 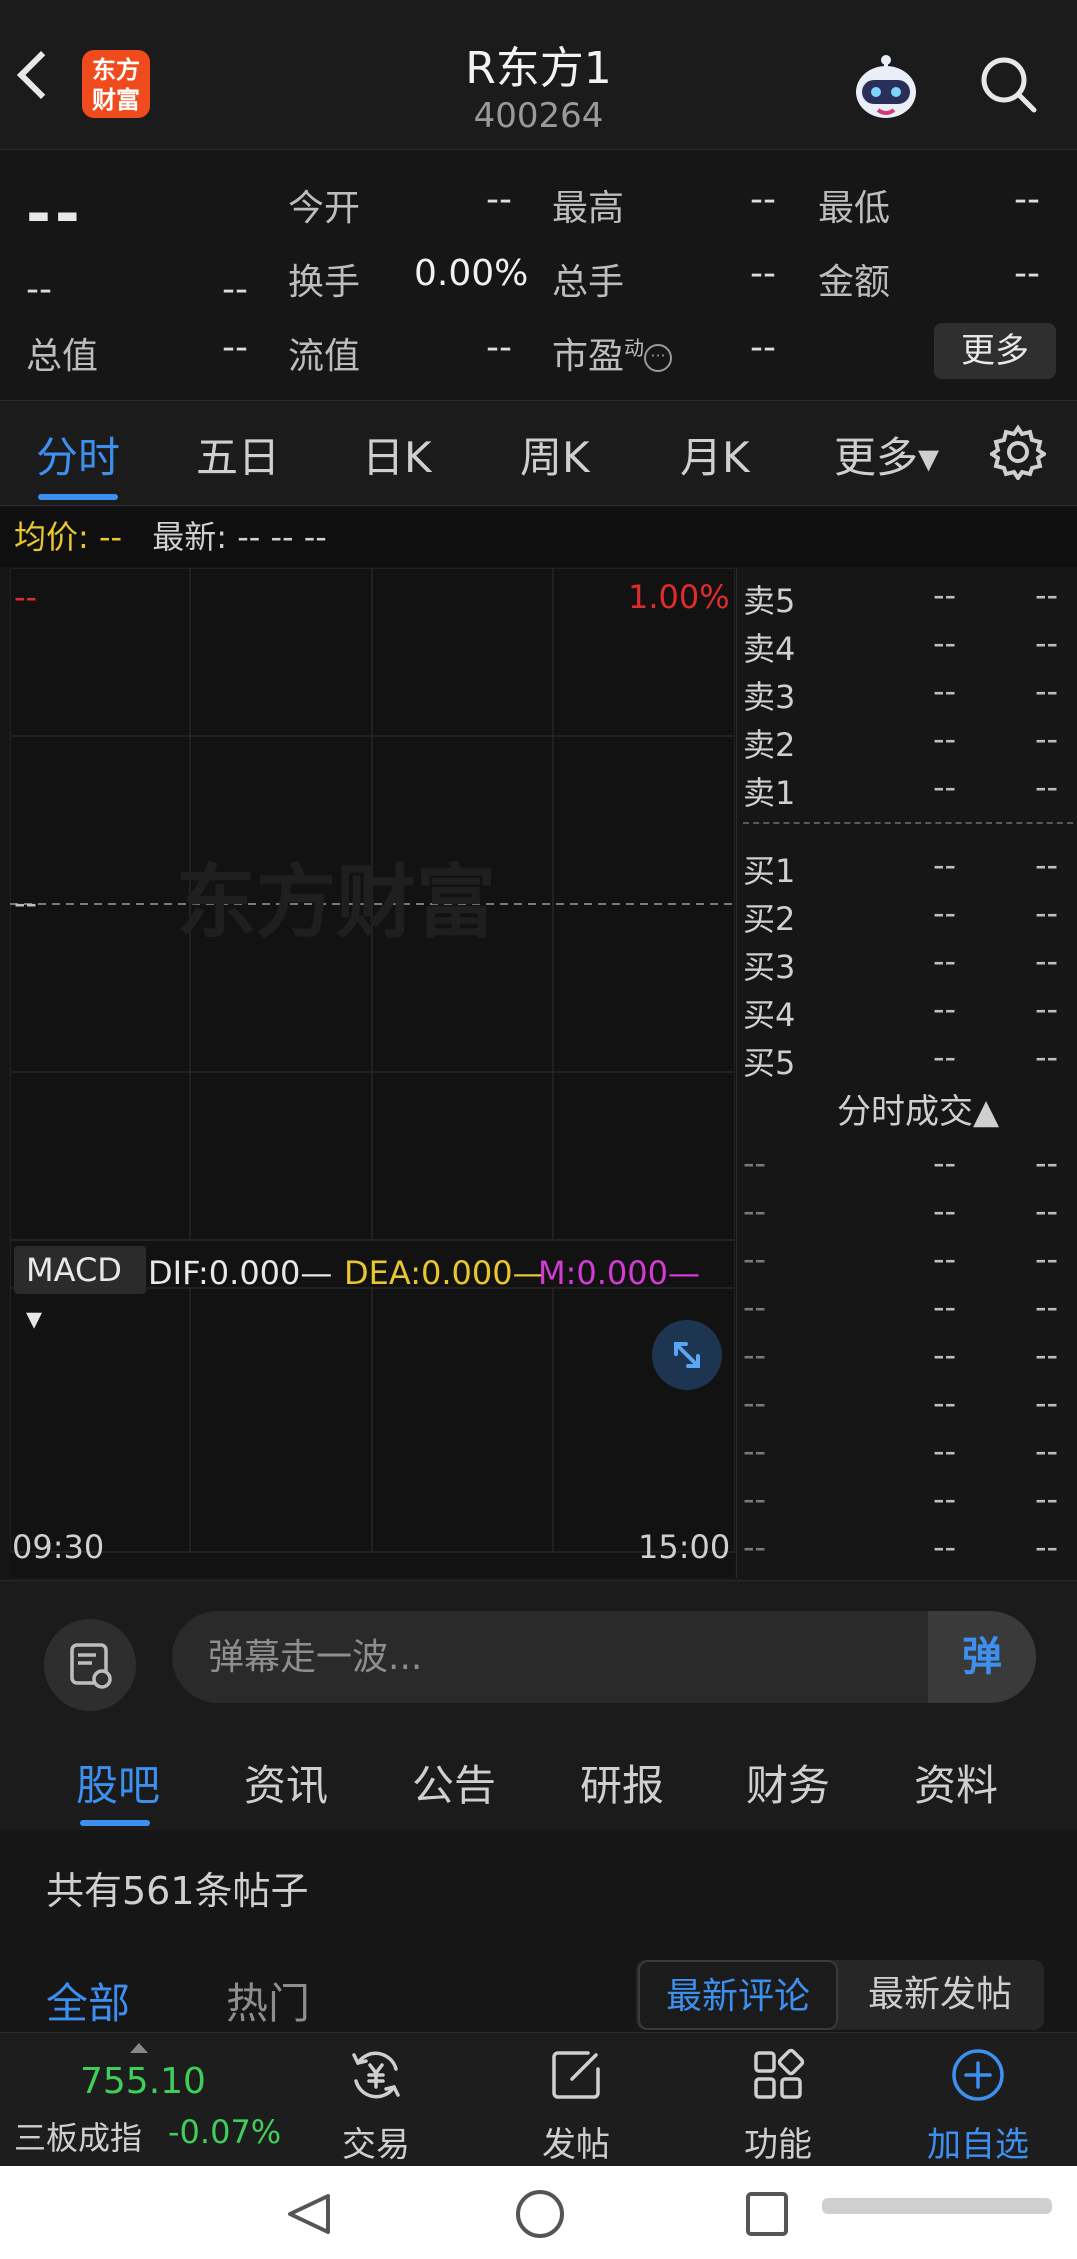 I want to click on tab-five-day: 五日, so click(x=238, y=454).